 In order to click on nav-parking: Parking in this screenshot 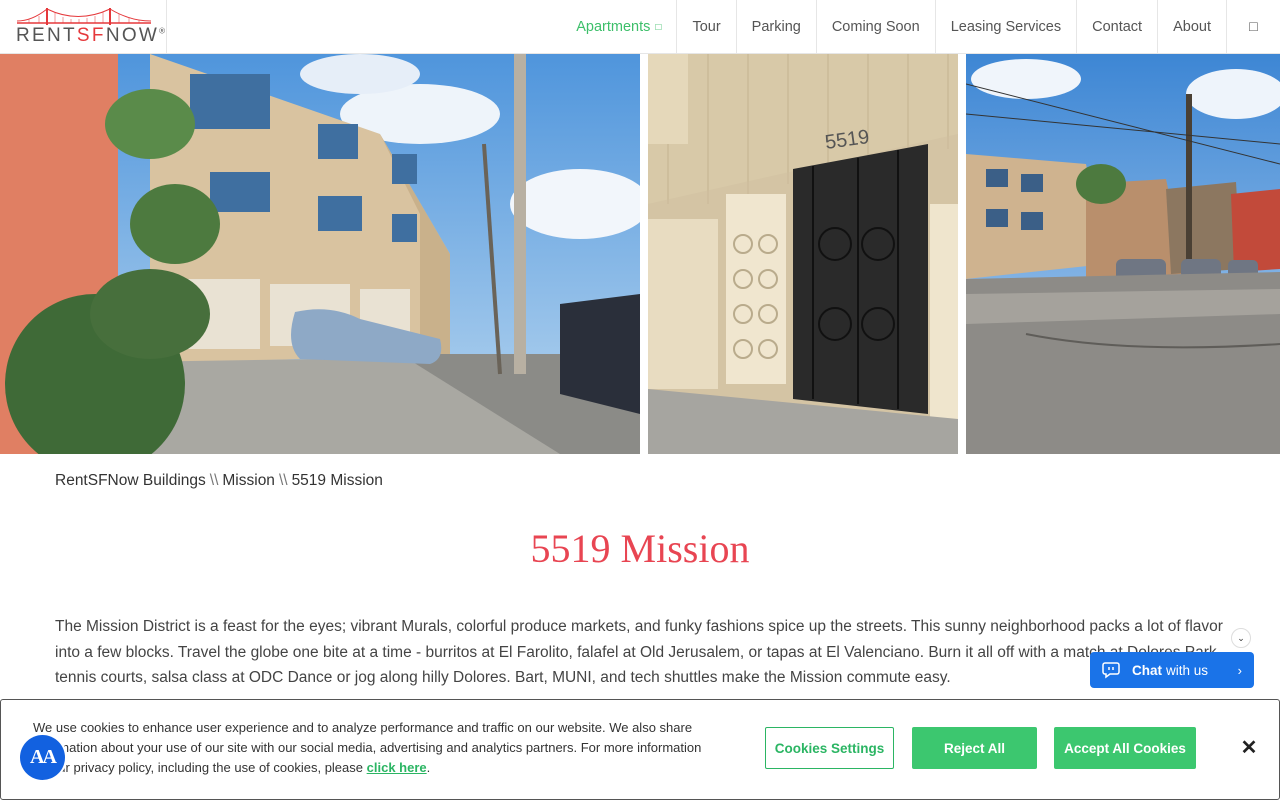, I will do `click(775, 27)`.